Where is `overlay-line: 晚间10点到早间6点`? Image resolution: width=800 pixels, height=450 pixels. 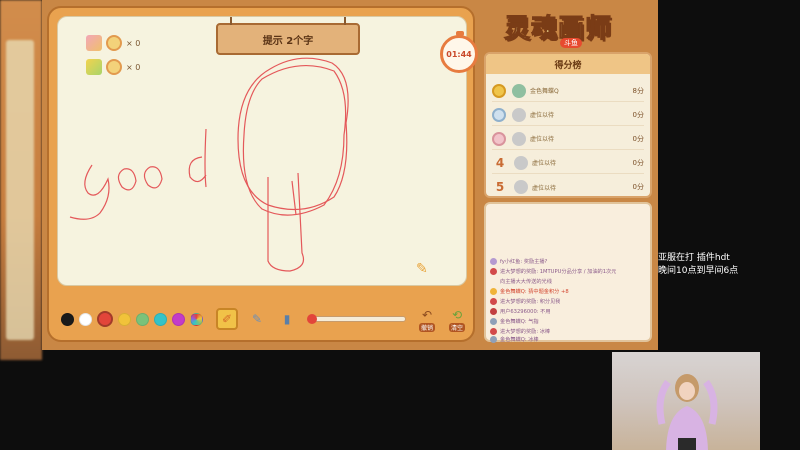
overlay-line: 晚间10点到早间6点 is located at coordinates (698, 271).